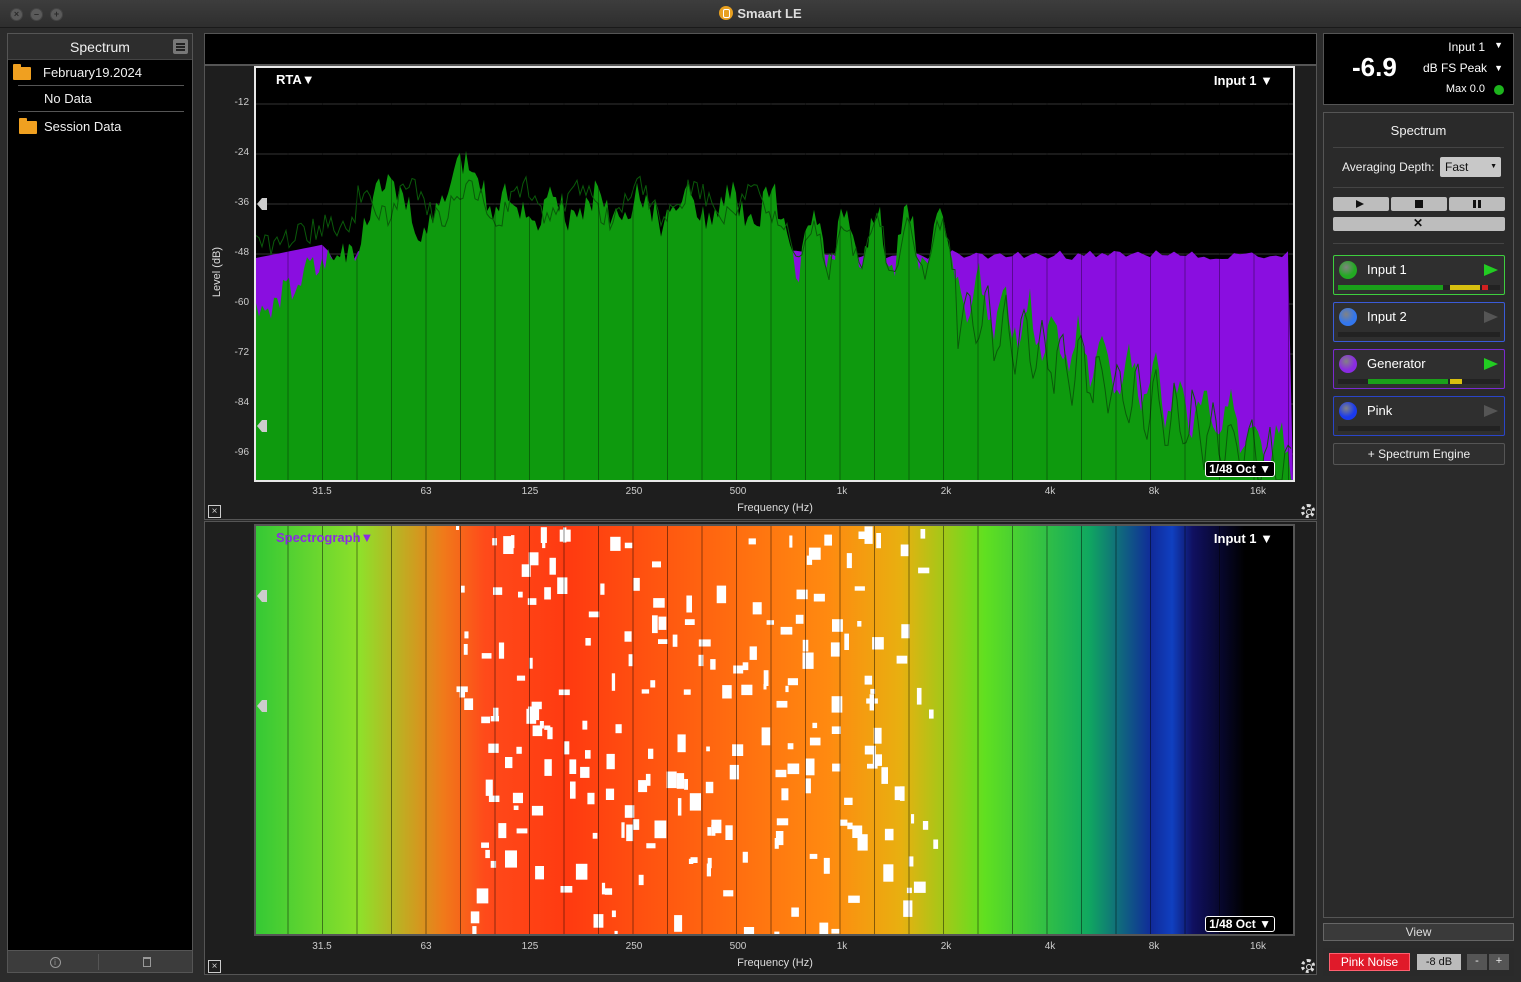 The width and height of the screenshot is (1521, 982). What do you see at coordinates (1369, 962) in the screenshot?
I see `generator-toggle-button: Pink Noise` at bounding box center [1369, 962].